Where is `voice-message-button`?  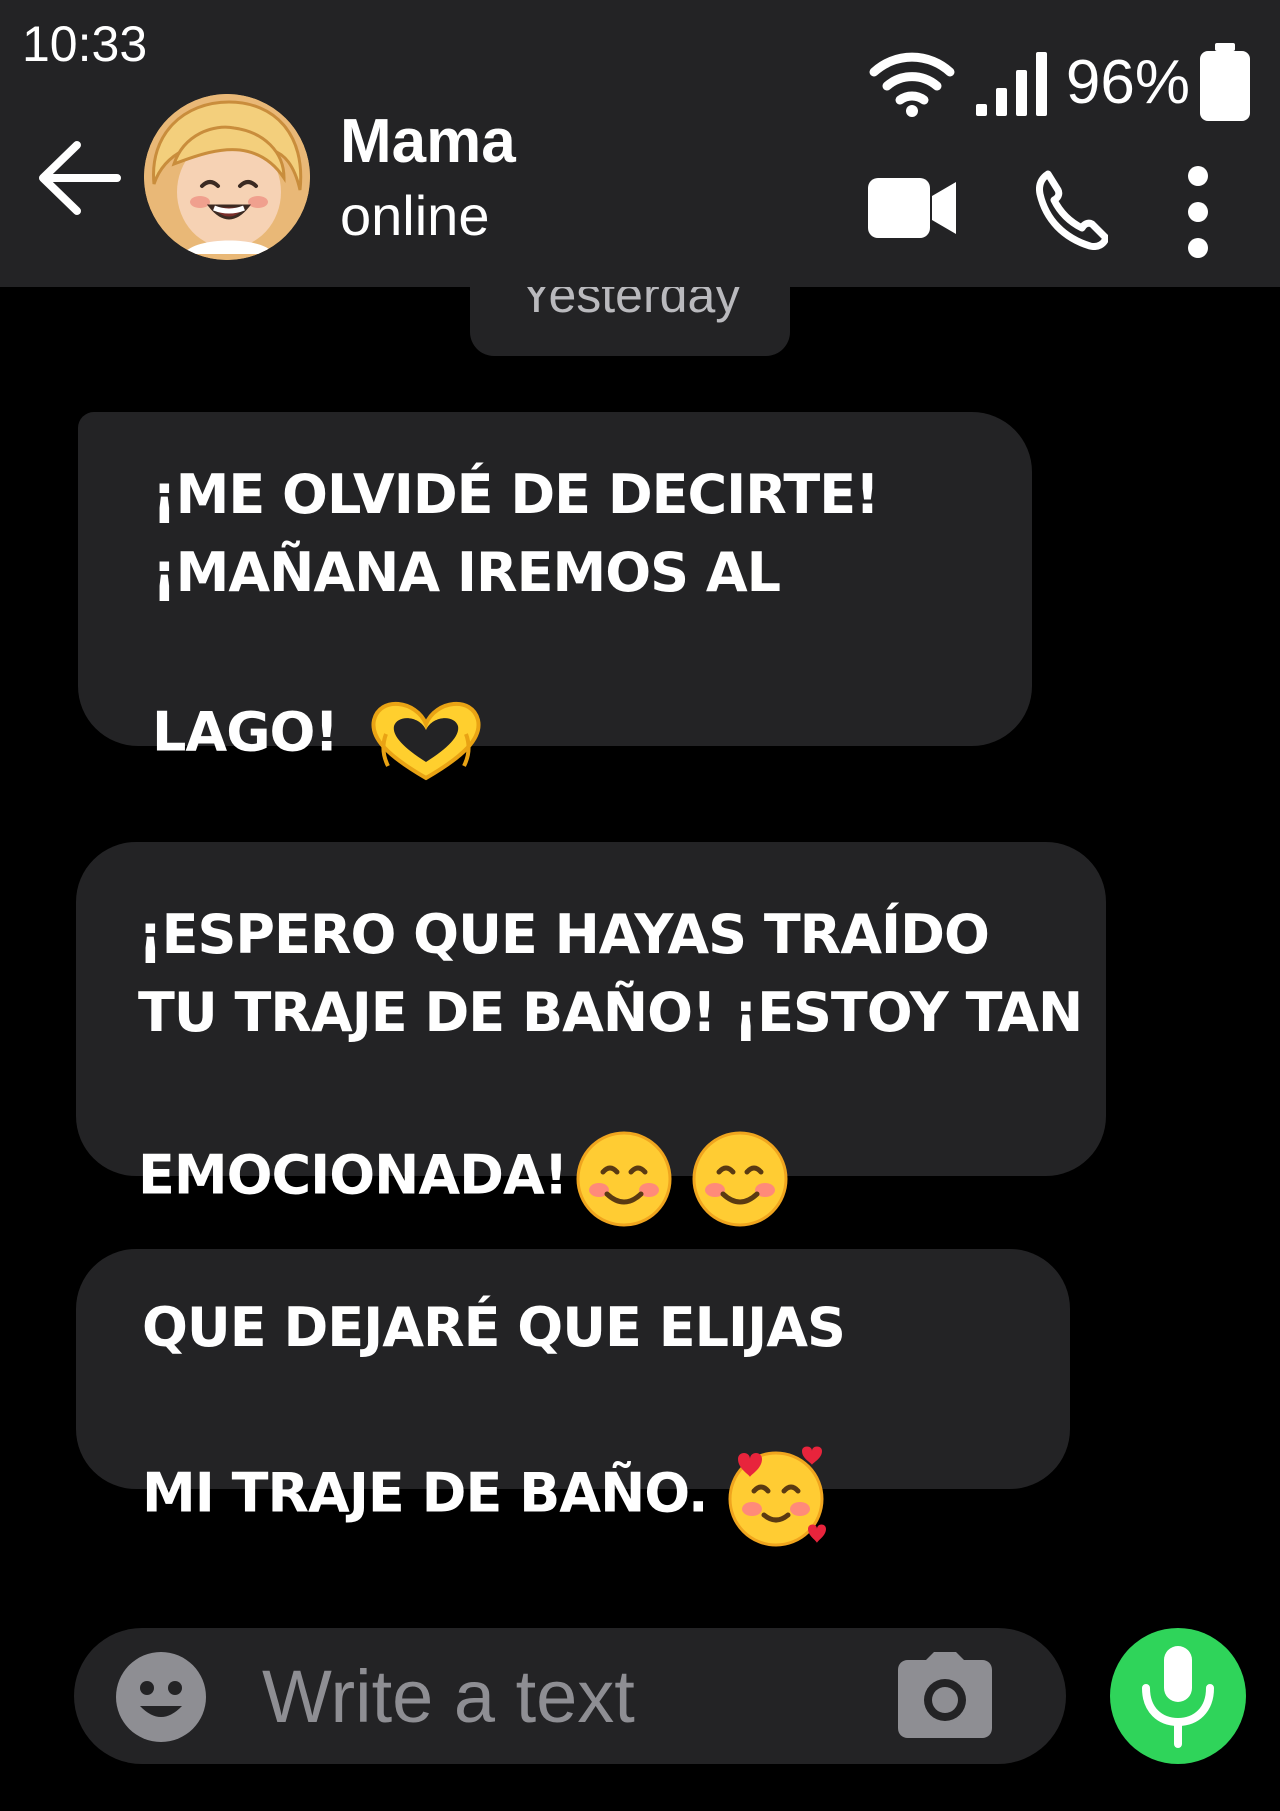
voice-message-button is located at coordinates (1178, 1696).